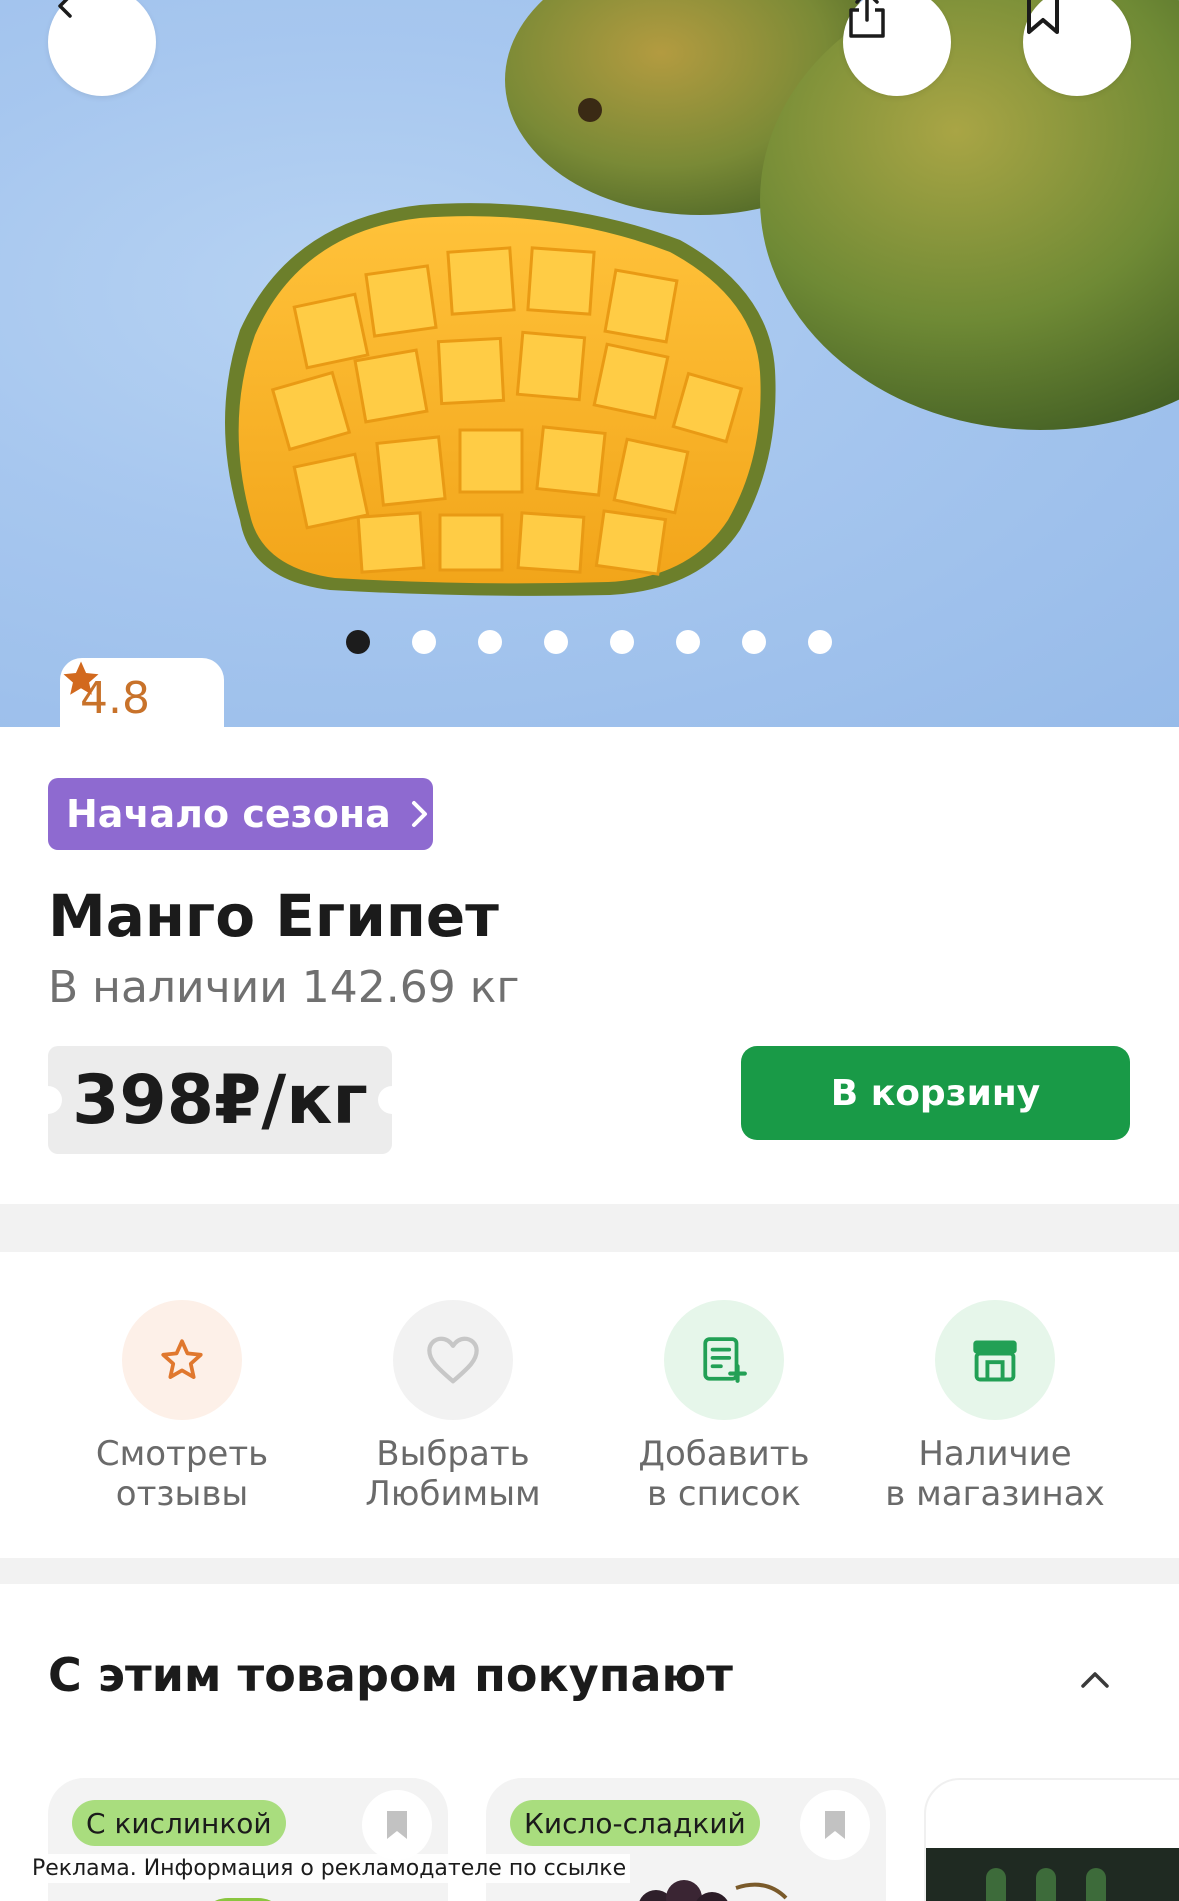 This screenshot has width=1179, height=1901. I want to click on store-icon, so click(995, 1361).